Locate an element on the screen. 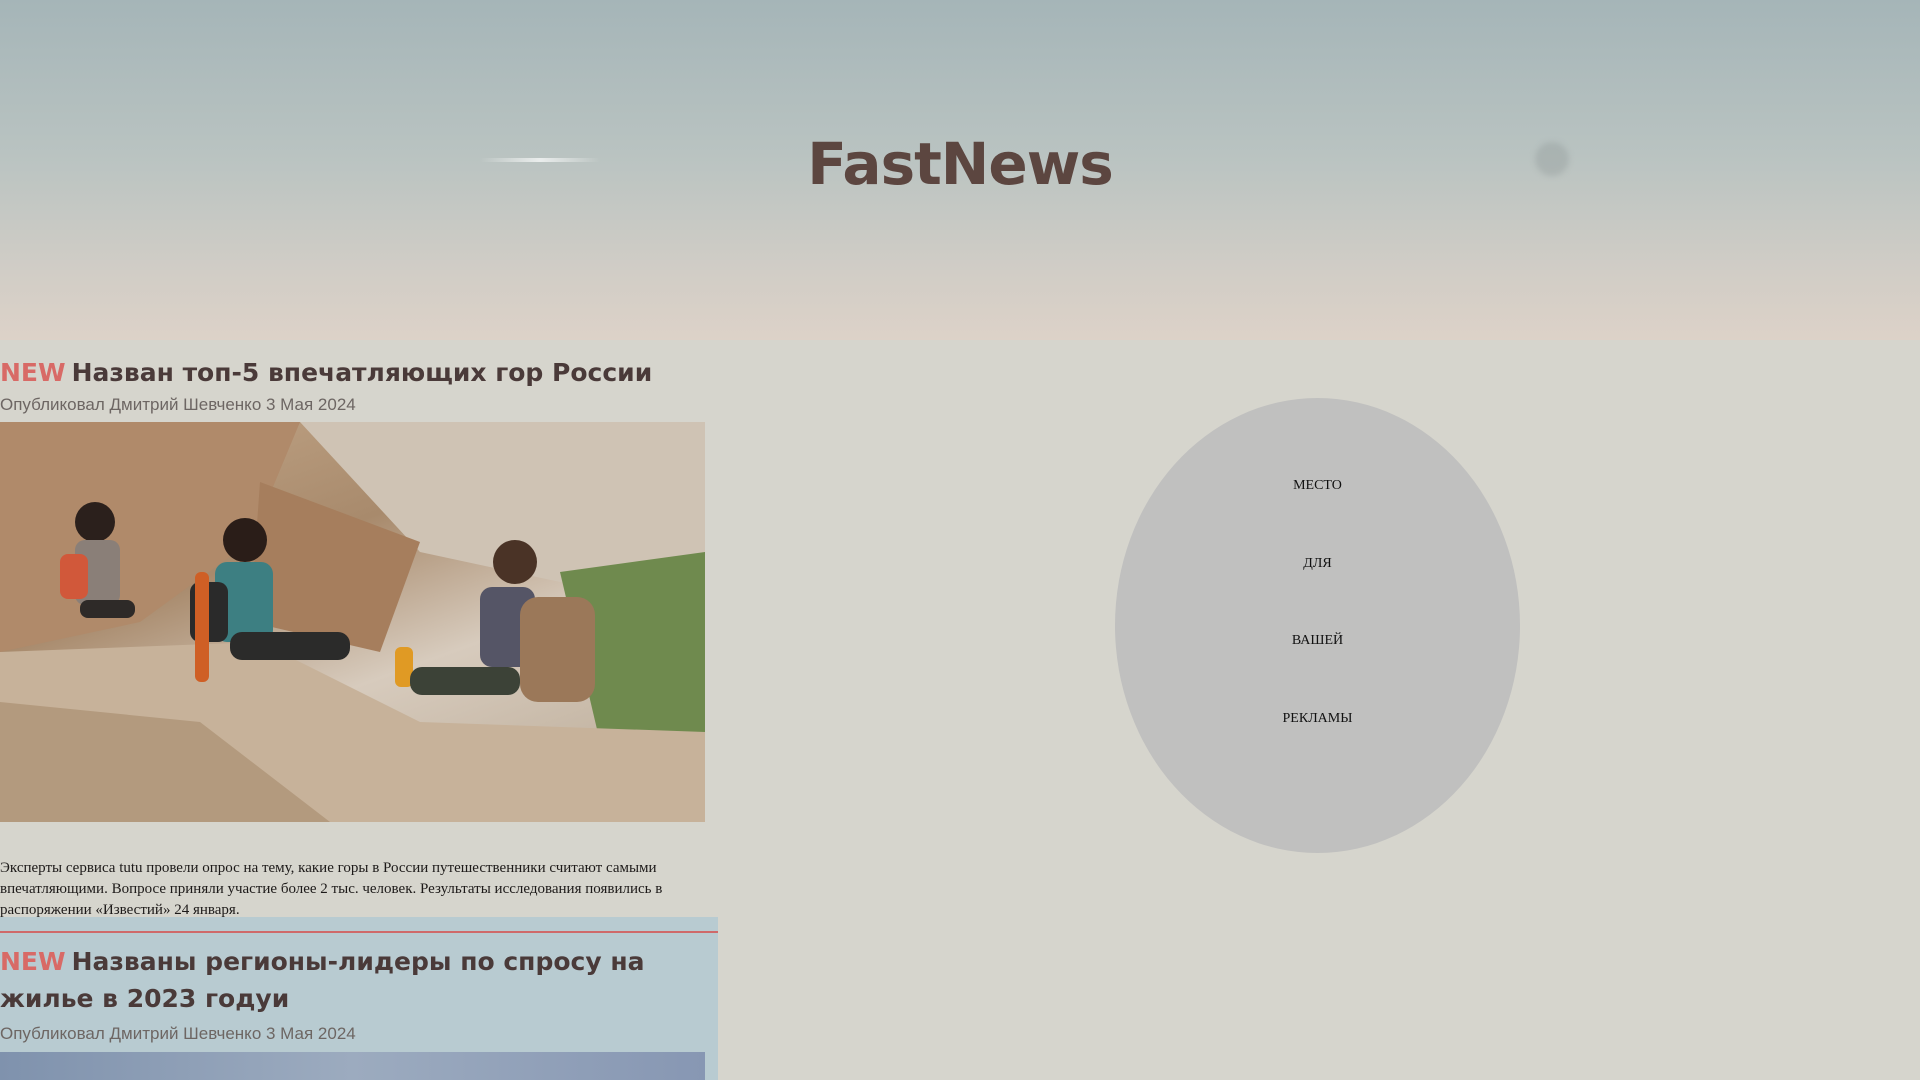 This screenshot has height=1080, width=1920. site-title: FastNews is located at coordinates (960, 164).